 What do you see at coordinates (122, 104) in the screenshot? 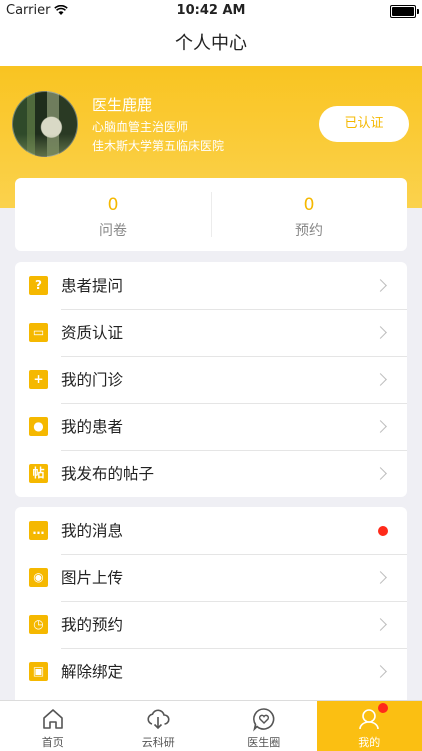
I see `doctor-name: 医生鹿鹿` at bounding box center [122, 104].